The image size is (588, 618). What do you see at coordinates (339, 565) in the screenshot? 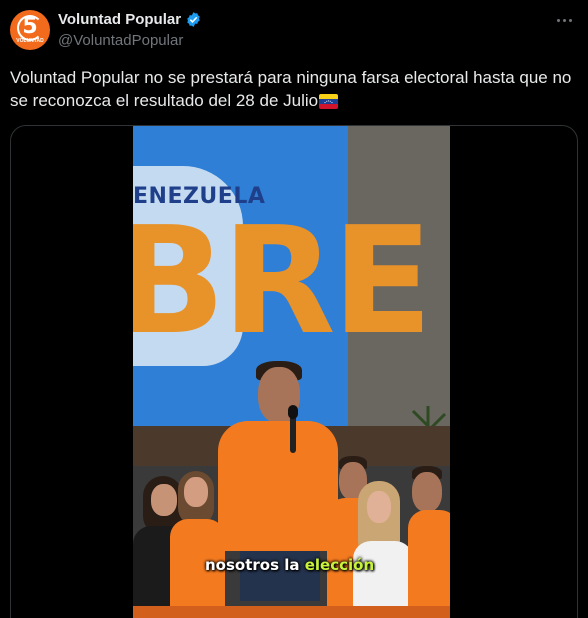
I see `caption-highlight: elección` at bounding box center [339, 565].